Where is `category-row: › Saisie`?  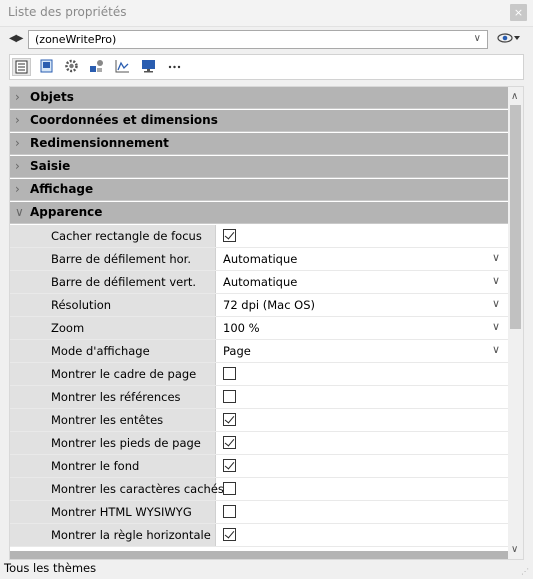 category-row: › Saisie is located at coordinates (259, 167).